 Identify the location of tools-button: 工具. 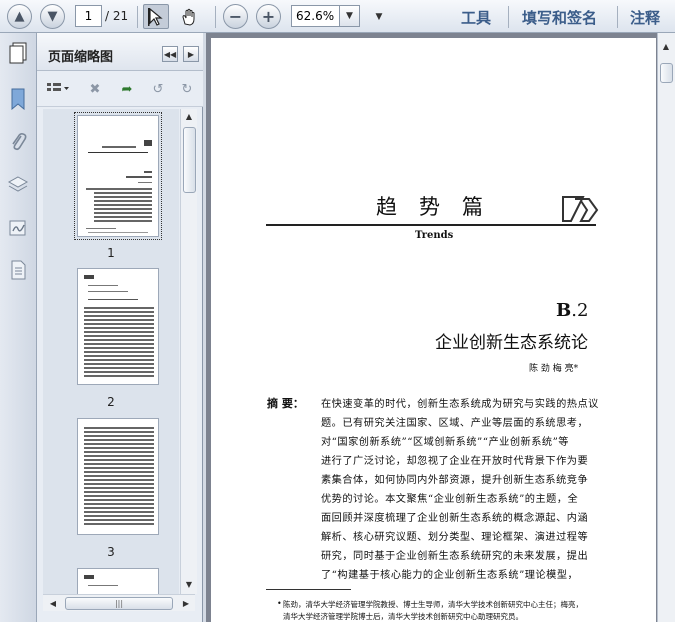
(476, 17).